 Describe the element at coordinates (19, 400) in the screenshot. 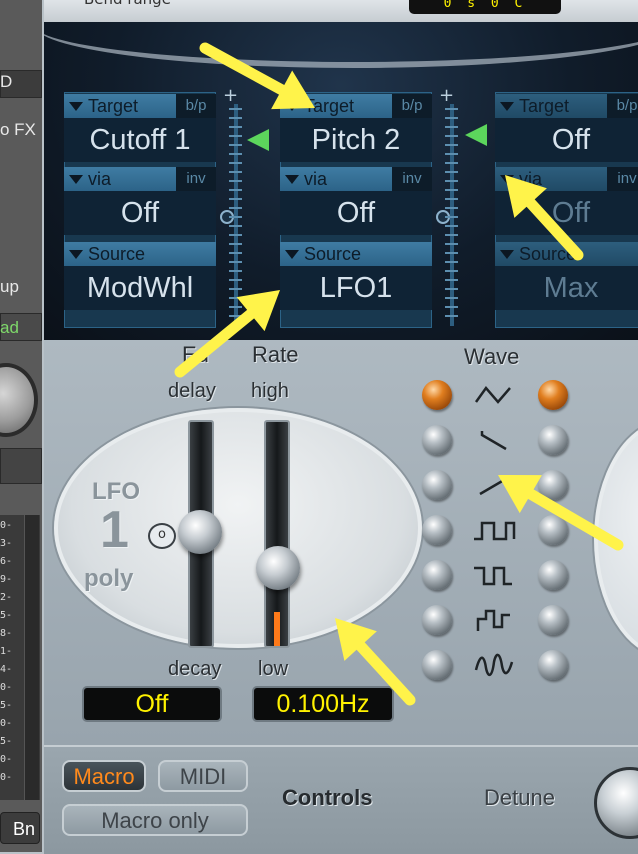

I see `host-volume-knob` at that location.